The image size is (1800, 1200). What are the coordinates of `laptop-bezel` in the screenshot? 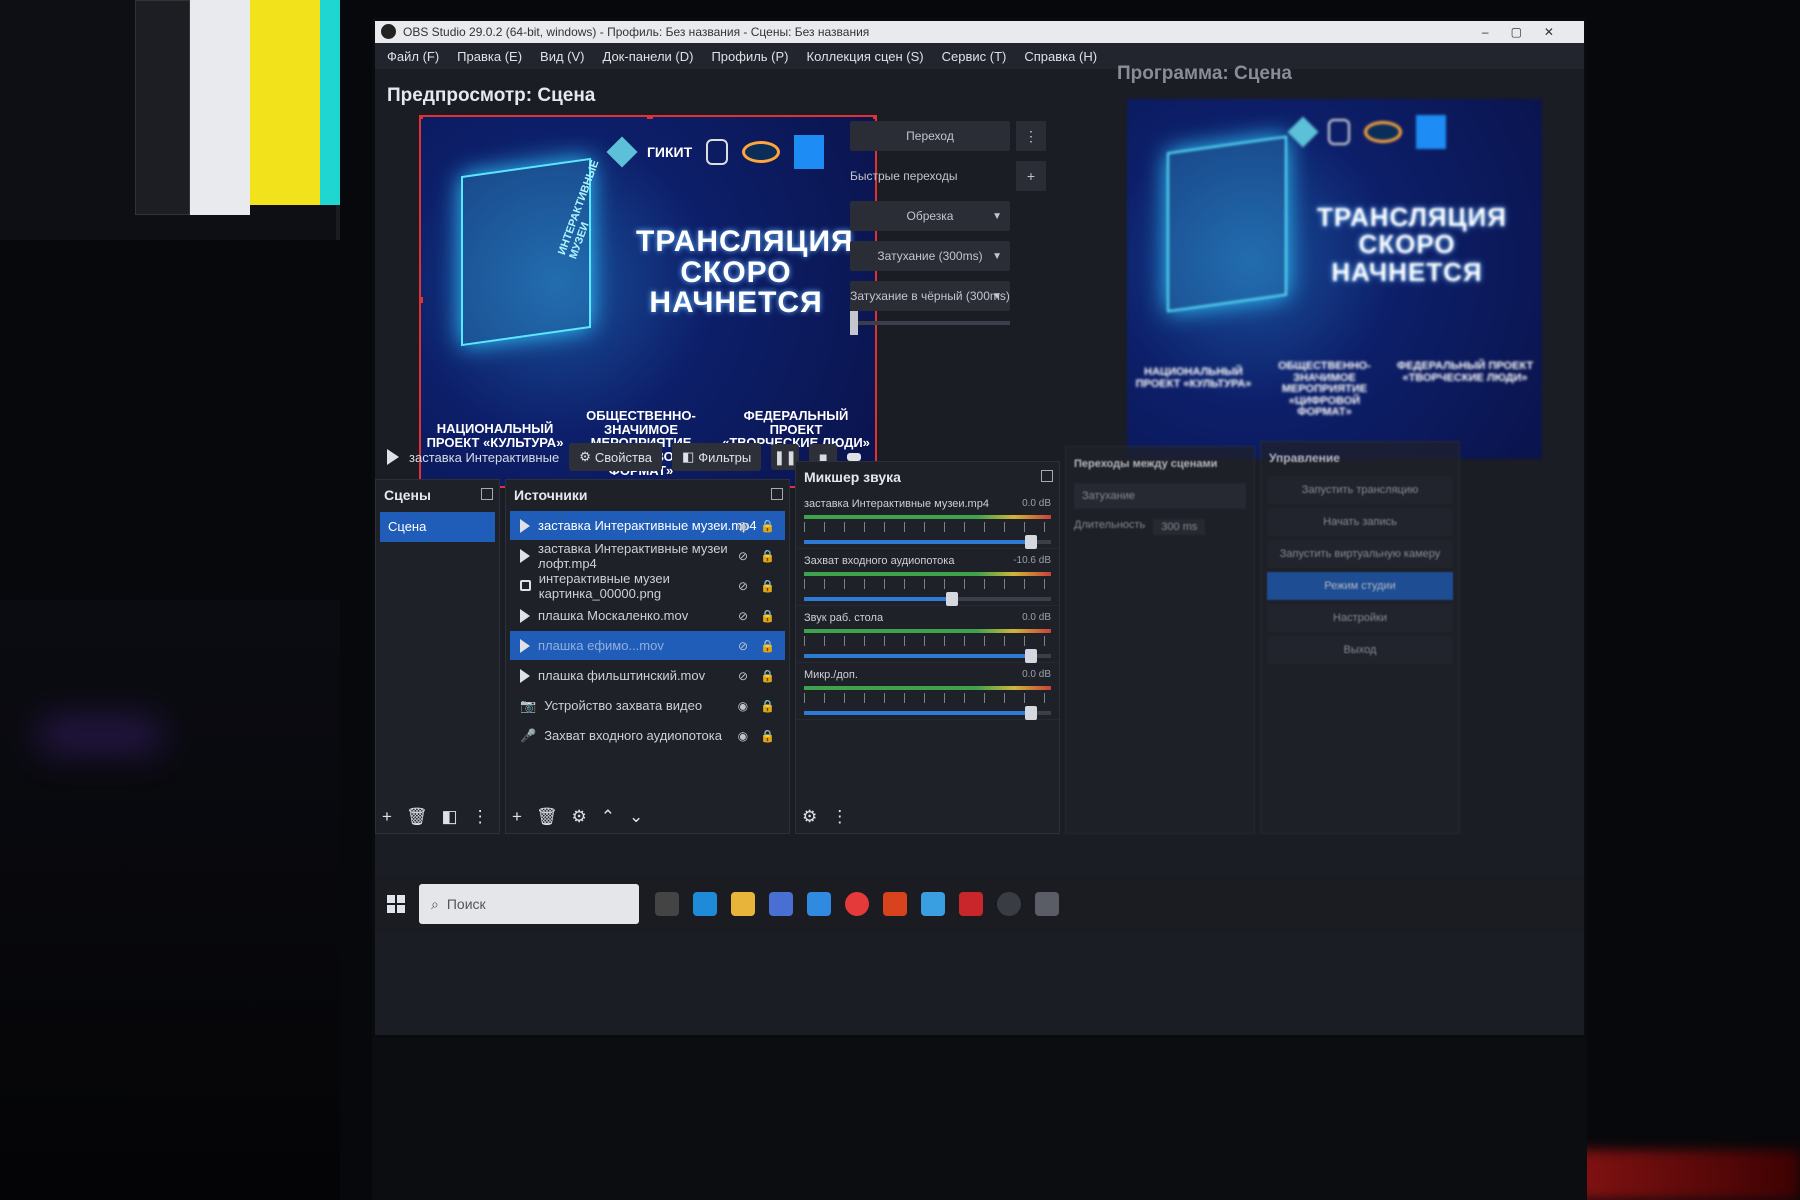 It's located at (979, 1119).